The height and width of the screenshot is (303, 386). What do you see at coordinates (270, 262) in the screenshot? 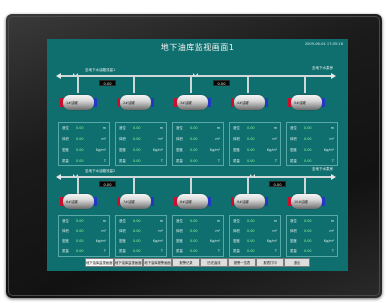
I see `tab-report-print: 报表打印` at bounding box center [270, 262].